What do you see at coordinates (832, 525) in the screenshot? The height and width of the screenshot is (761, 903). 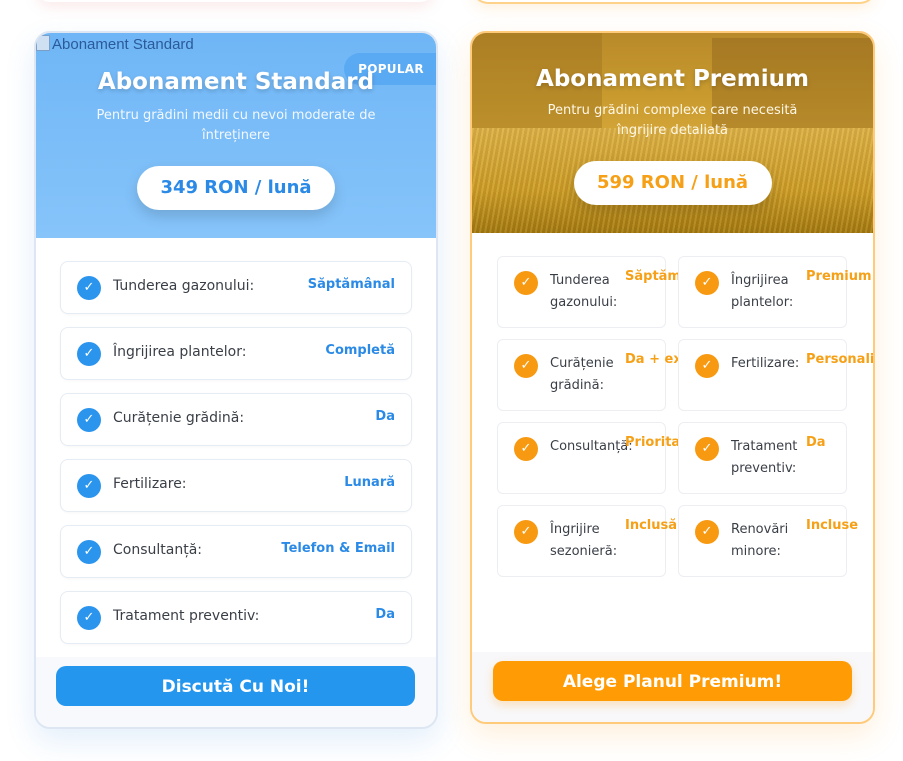 I see `feature-value: Incluse` at bounding box center [832, 525].